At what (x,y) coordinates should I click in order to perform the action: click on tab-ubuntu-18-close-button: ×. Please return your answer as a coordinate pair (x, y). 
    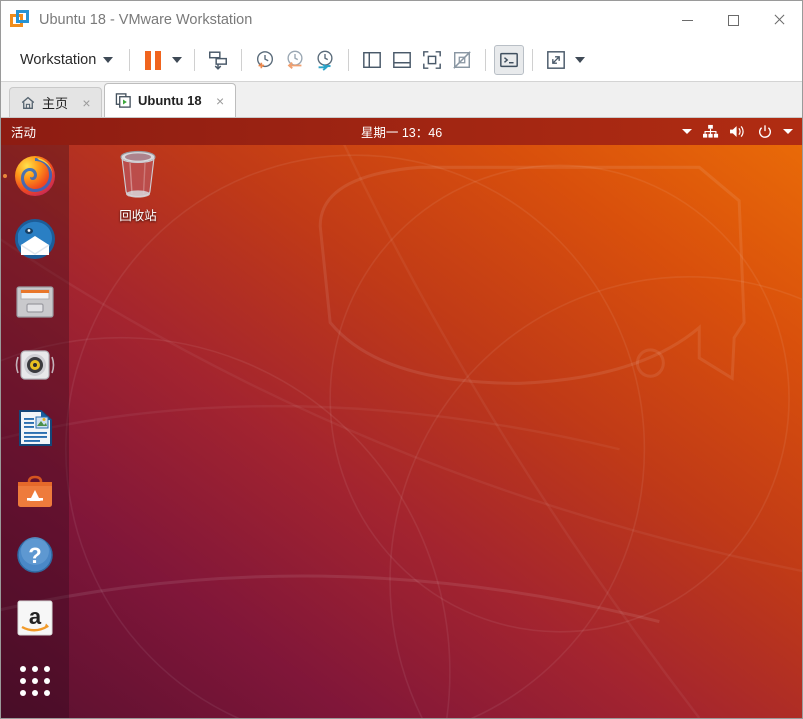
    Looking at the image, I should click on (220, 101).